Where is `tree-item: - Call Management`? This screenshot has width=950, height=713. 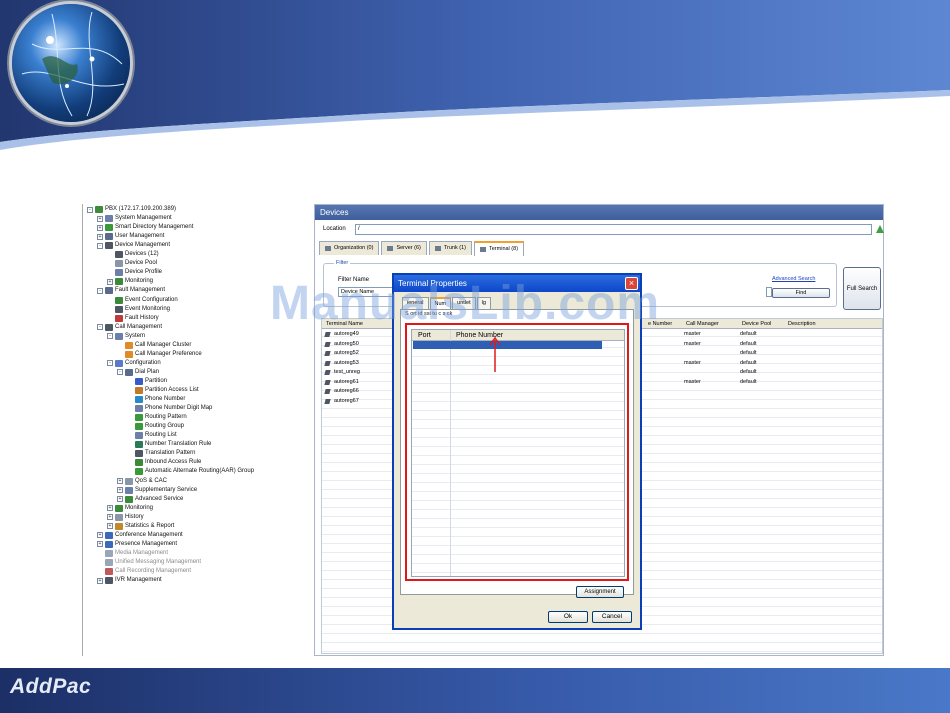
tree-item: - Call Management is located at coordinates (129, 327).